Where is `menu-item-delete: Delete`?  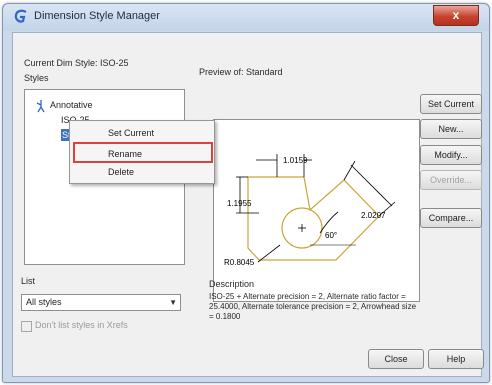 menu-item-delete: Delete is located at coordinates (142, 172).